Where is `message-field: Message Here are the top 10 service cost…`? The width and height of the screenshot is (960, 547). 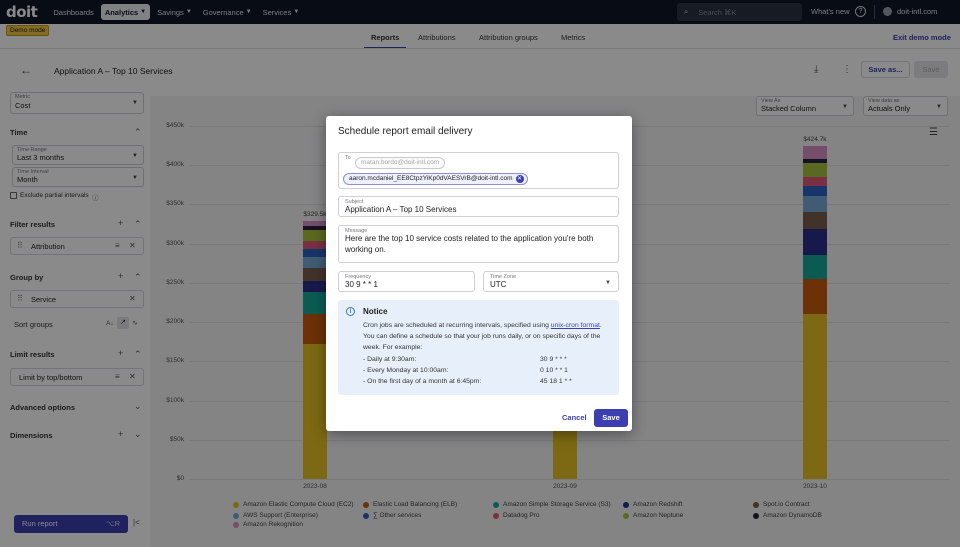 message-field: Message Here are the top 10 service cost… is located at coordinates (478, 244).